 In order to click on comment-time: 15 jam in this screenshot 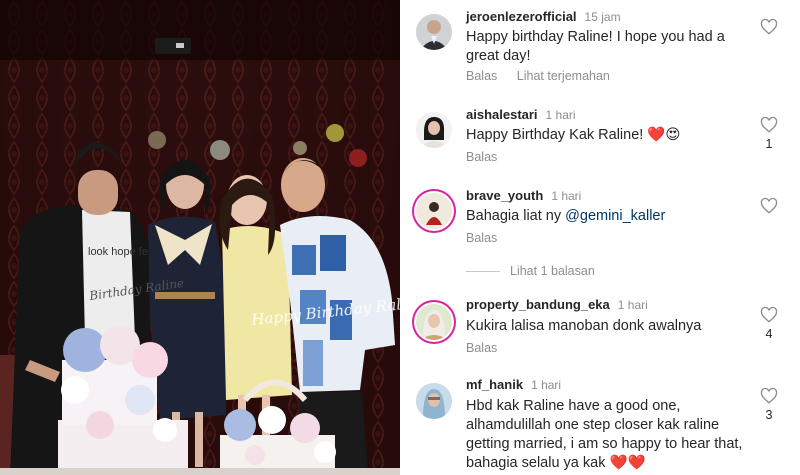, I will do `click(602, 17)`.